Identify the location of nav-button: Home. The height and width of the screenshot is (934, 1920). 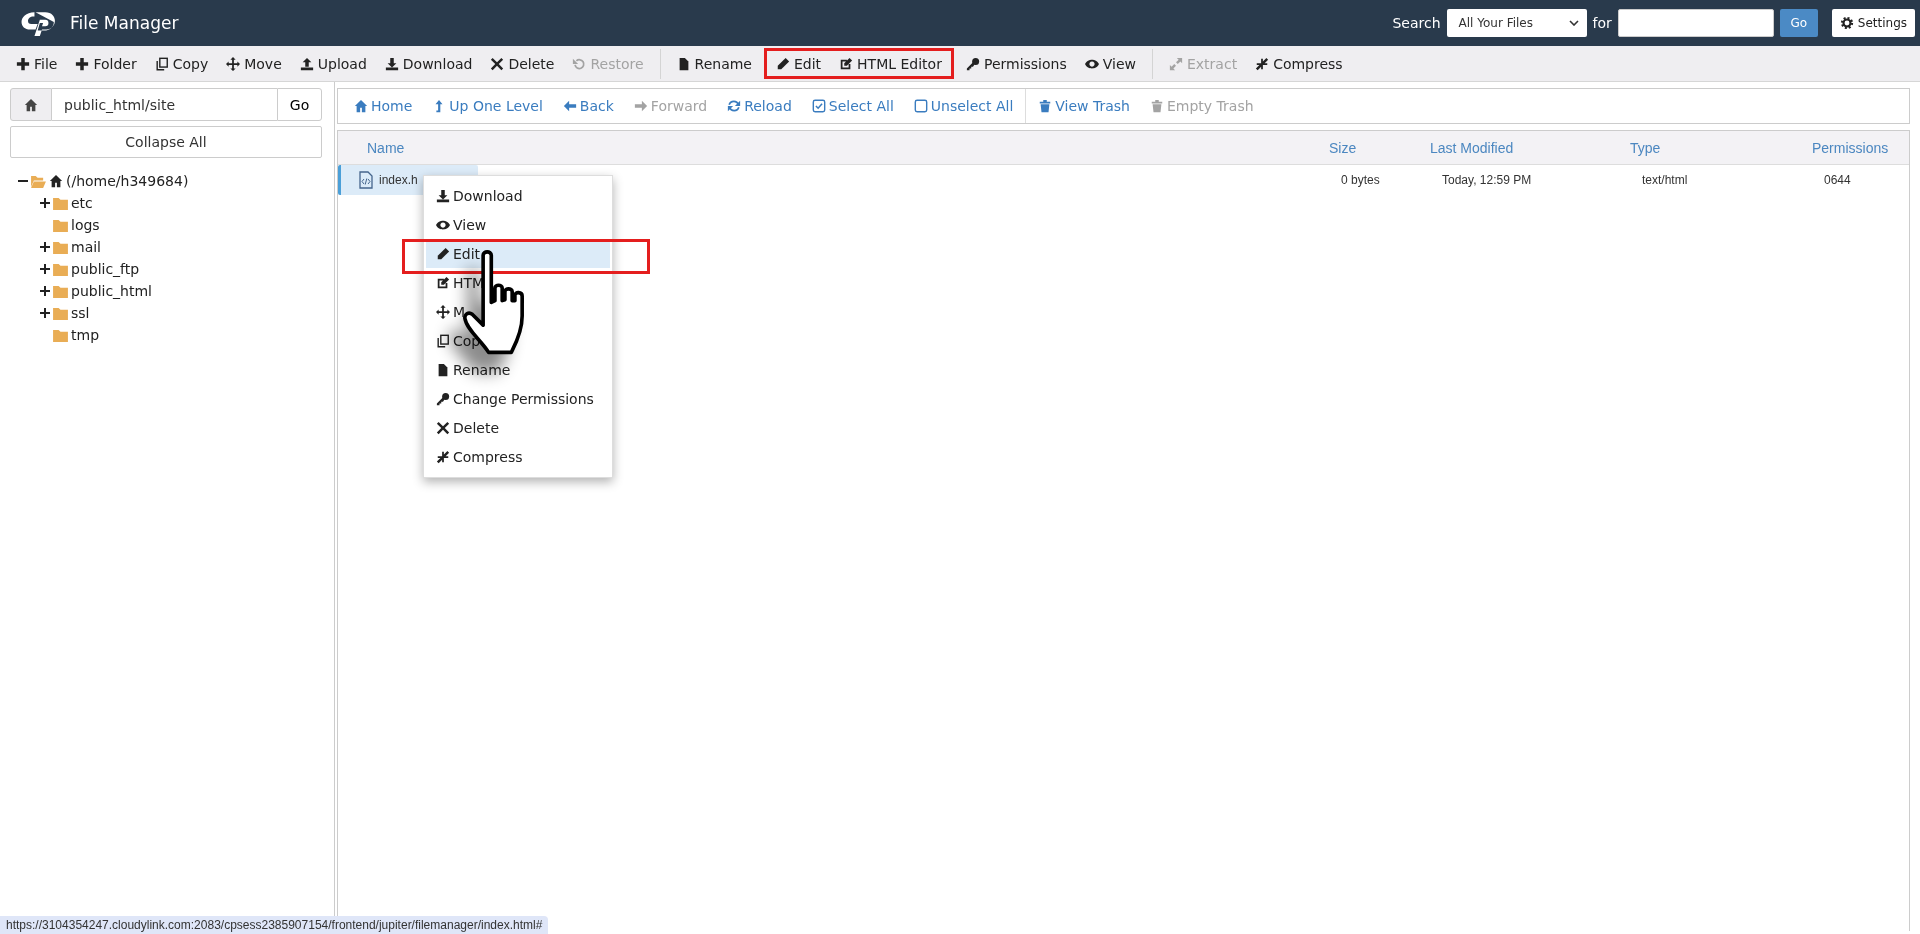
(383, 106).